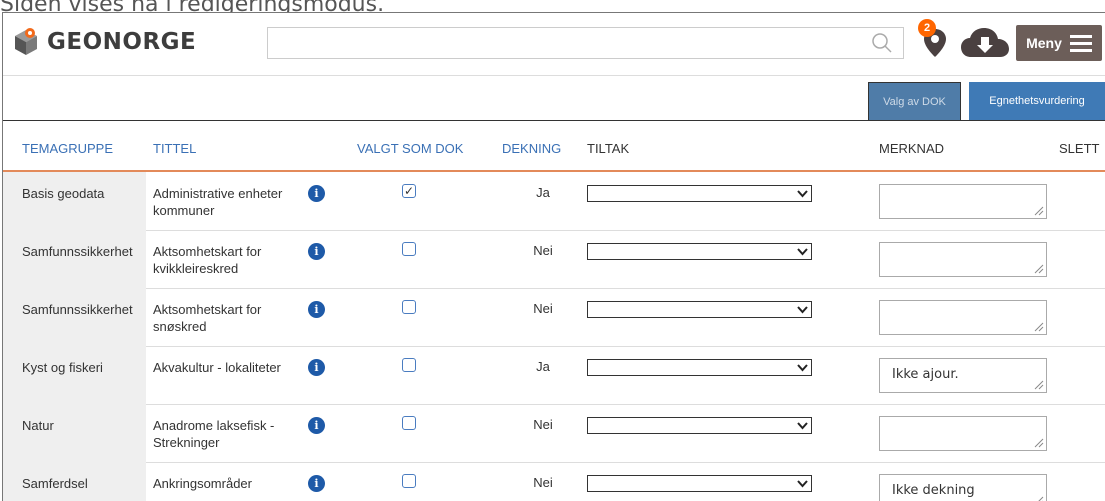 This screenshot has height=501, width=1105. Describe the element at coordinates (122, 42) in the screenshot. I see `logo-text: GEONORGE` at that location.